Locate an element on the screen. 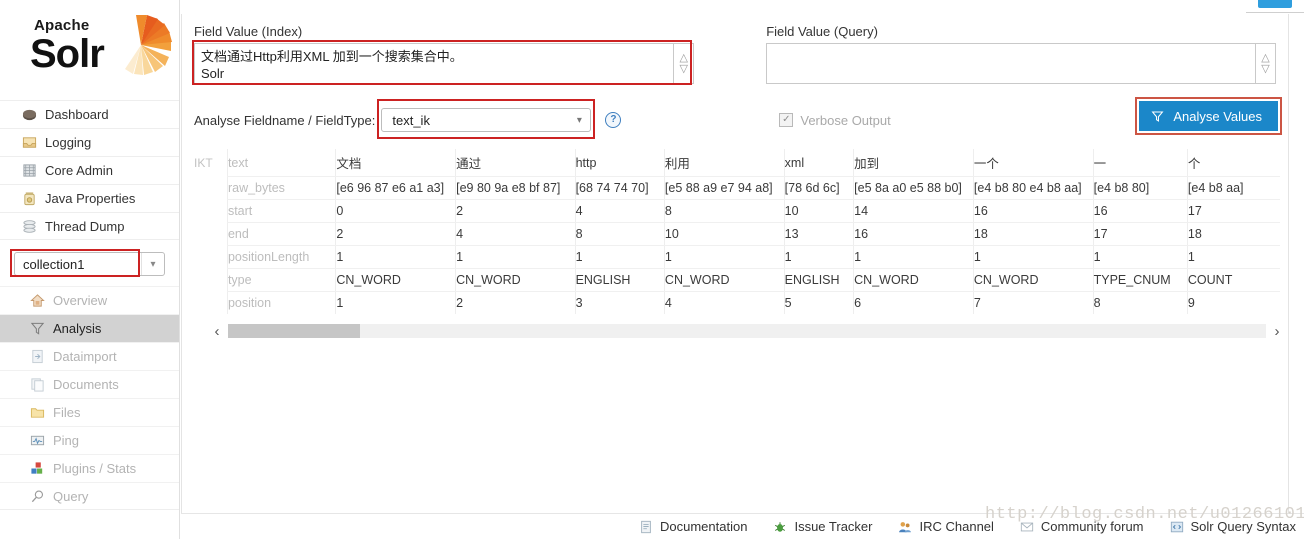 This screenshot has width=1304, height=539. analysis-cell: 一个 is located at coordinates (1033, 163).